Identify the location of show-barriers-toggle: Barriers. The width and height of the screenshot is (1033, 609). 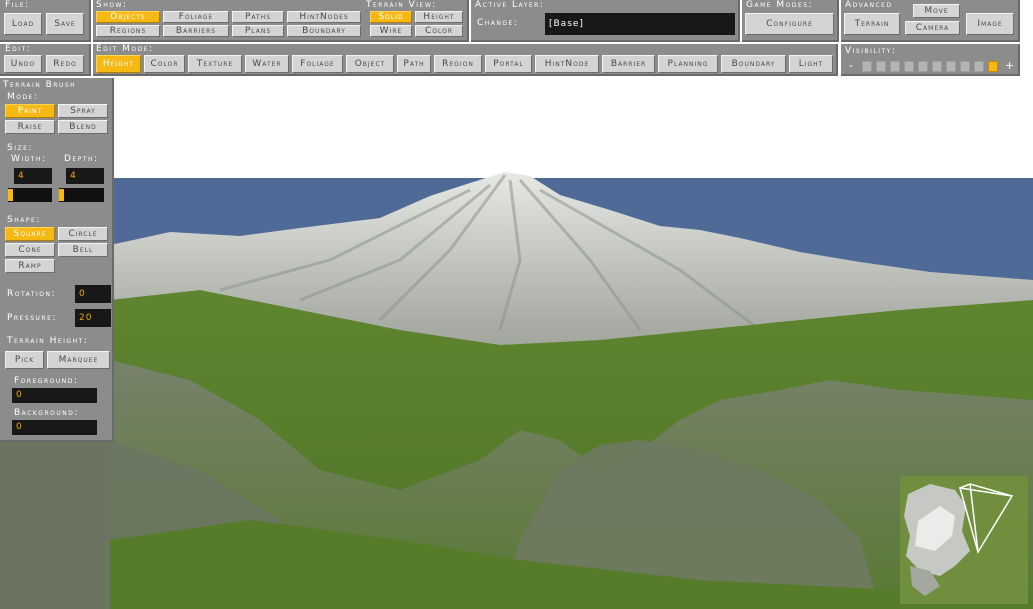
(196, 31).